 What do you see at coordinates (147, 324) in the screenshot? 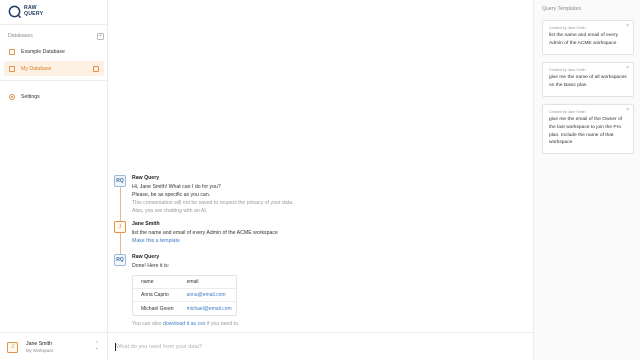
I see `download-note-prefix: You can also` at bounding box center [147, 324].